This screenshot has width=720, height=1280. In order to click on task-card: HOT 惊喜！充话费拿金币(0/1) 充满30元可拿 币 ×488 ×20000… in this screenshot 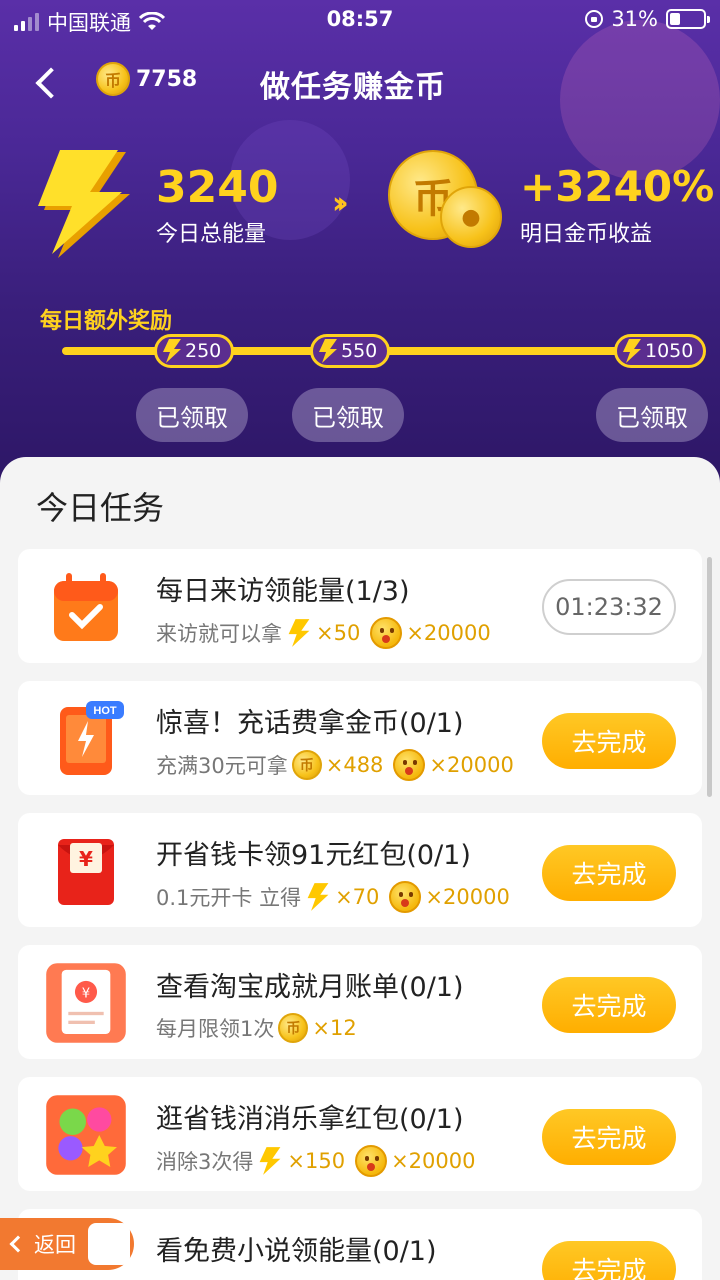, I will do `click(360, 738)`.